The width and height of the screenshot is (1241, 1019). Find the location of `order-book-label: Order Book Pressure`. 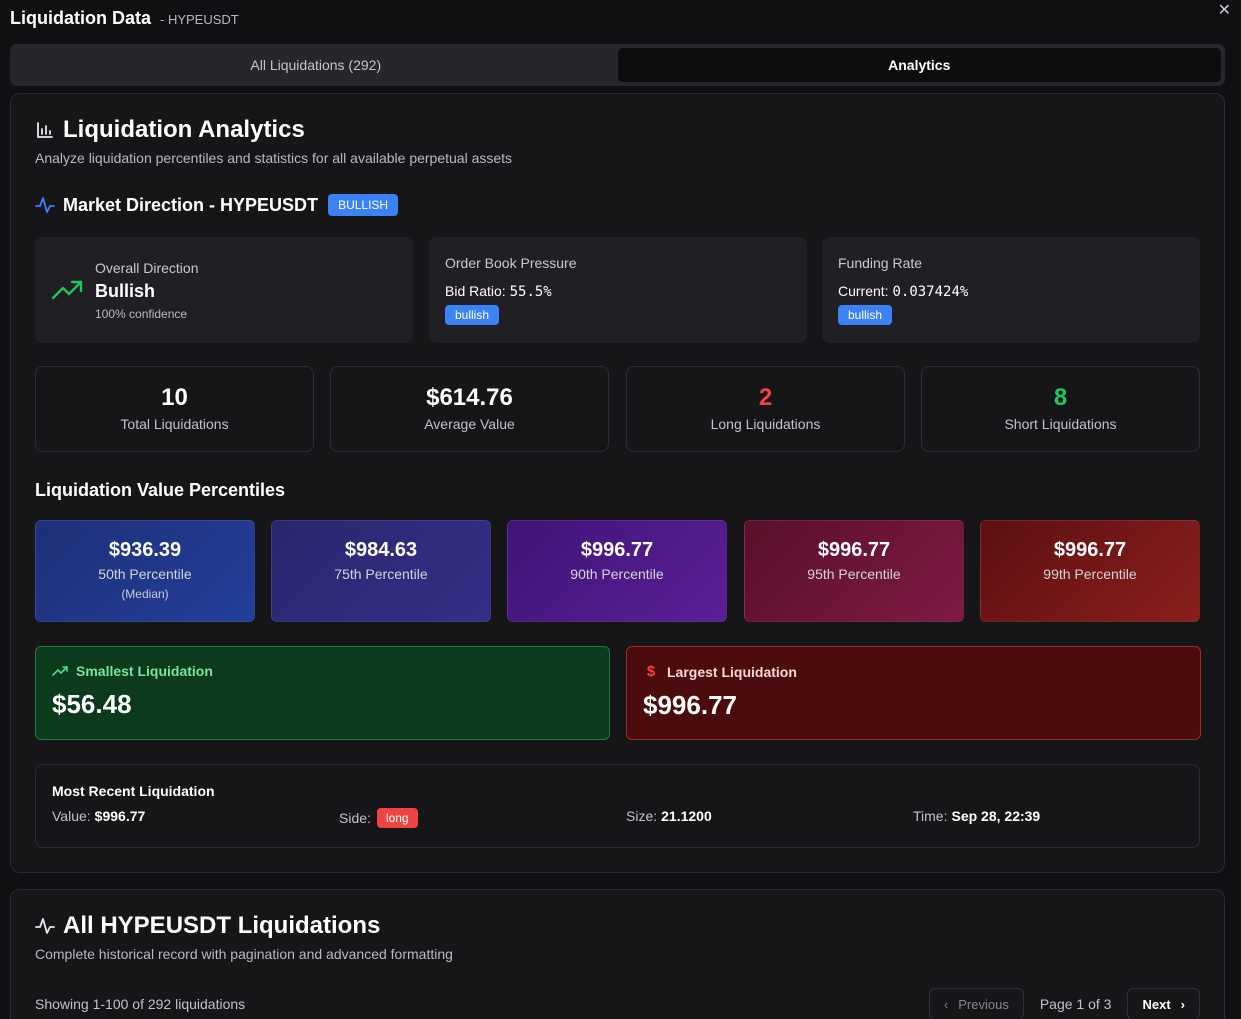

order-book-label: Order Book Pressure is located at coordinates (511, 263).